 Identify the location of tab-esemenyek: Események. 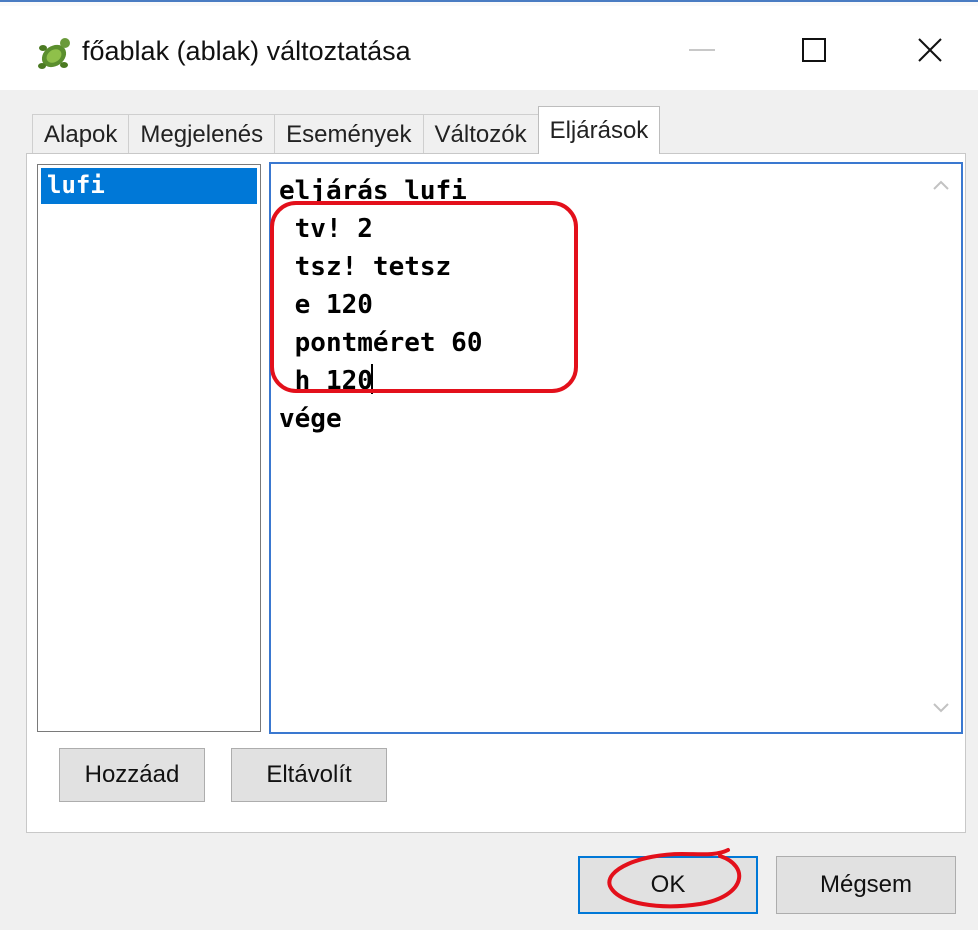
(349, 134).